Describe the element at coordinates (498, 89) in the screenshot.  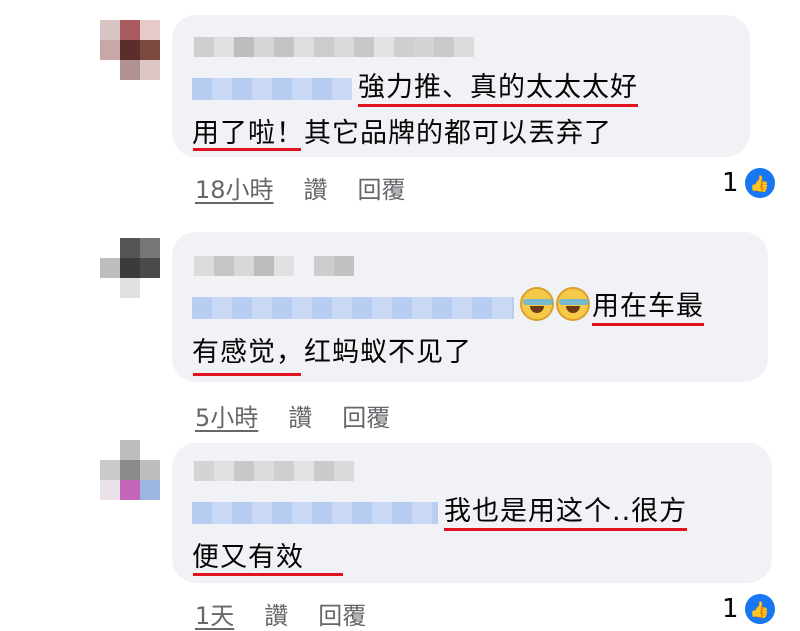
I see `comment-line: 強力推、真的太太太好` at that location.